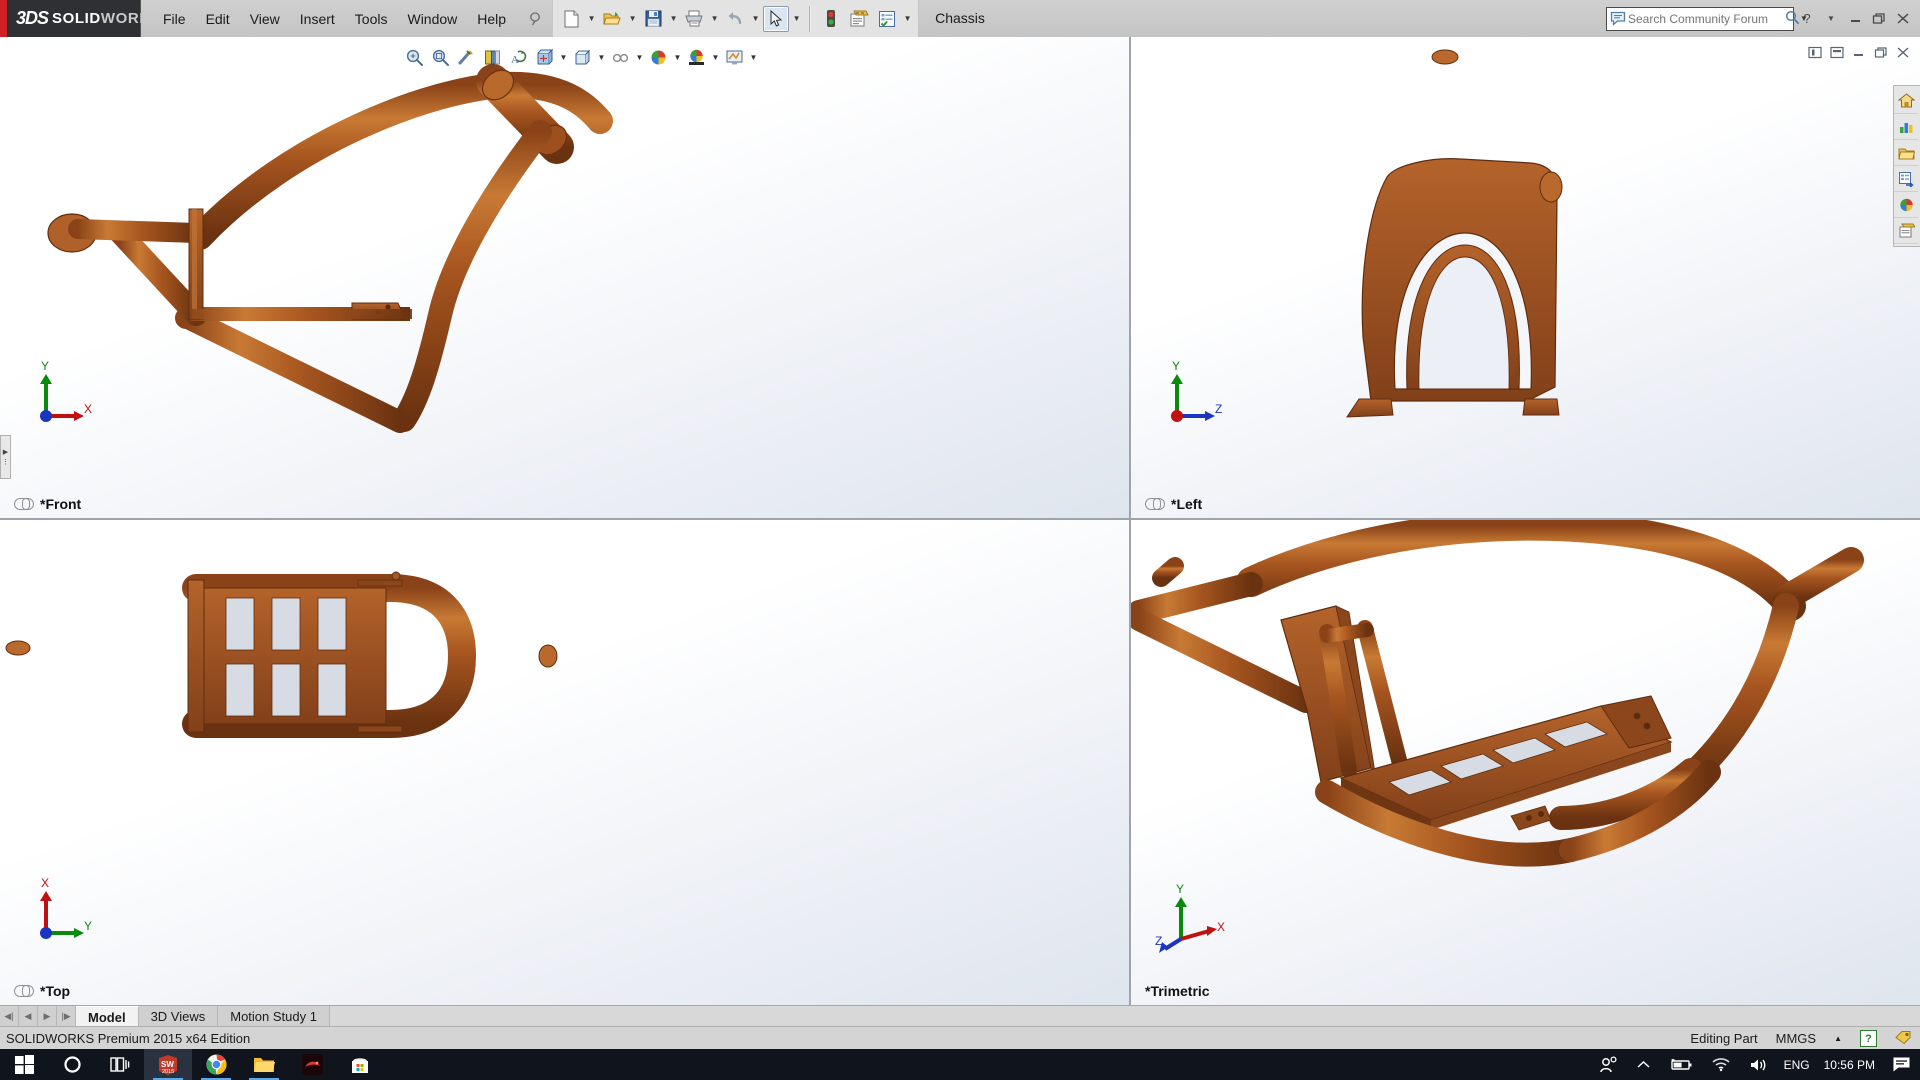 Image resolution: width=1920 pixels, height=1080 pixels. What do you see at coordinates (544, 57) in the screenshot?
I see `display-style-icon` at bounding box center [544, 57].